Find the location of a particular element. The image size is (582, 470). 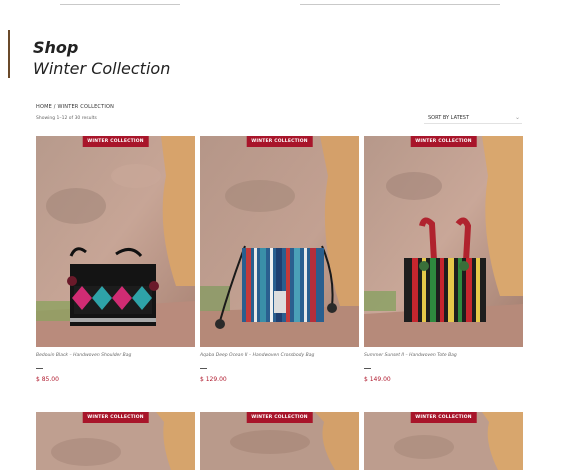

chevron-down-icon: ⌄ is located at coordinates (517, 117).